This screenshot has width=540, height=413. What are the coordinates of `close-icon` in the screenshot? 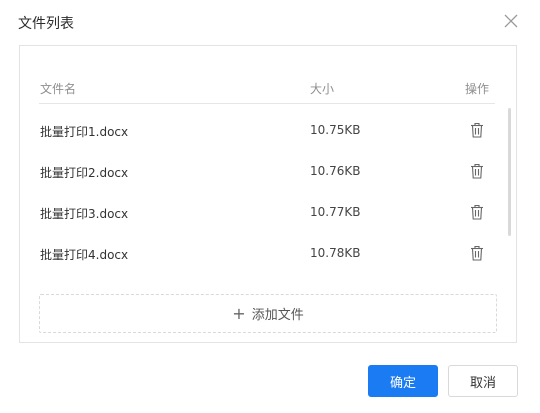 It's located at (511, 21).